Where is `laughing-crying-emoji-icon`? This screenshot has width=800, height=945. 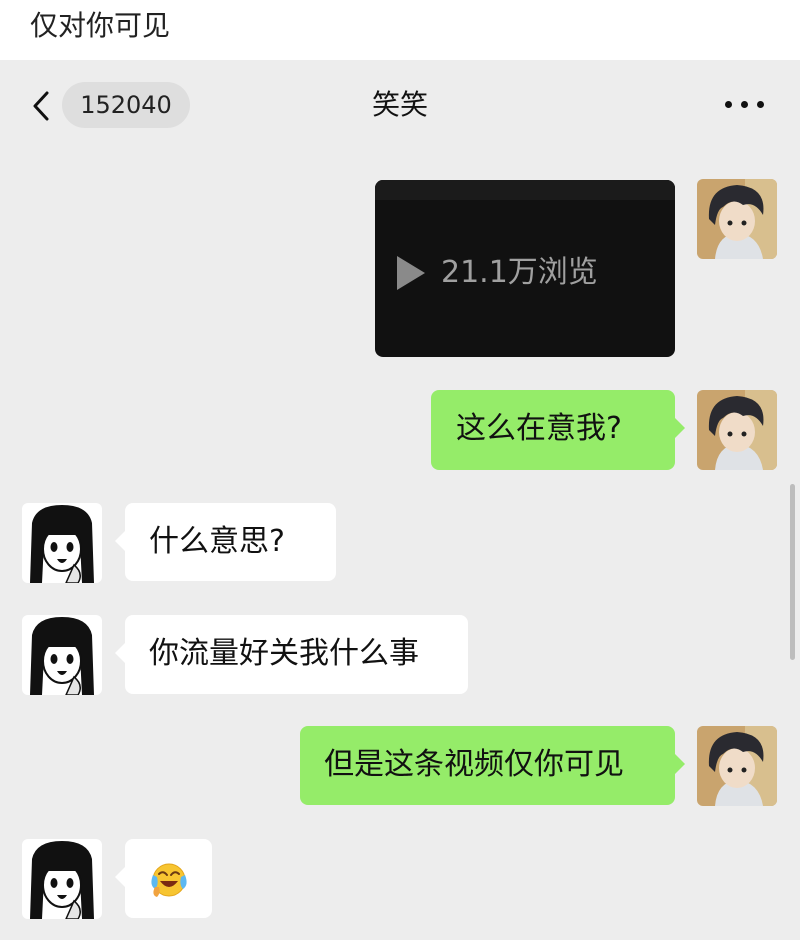
laughing-crying-emoji-icon is located at coordinates (169, 880).